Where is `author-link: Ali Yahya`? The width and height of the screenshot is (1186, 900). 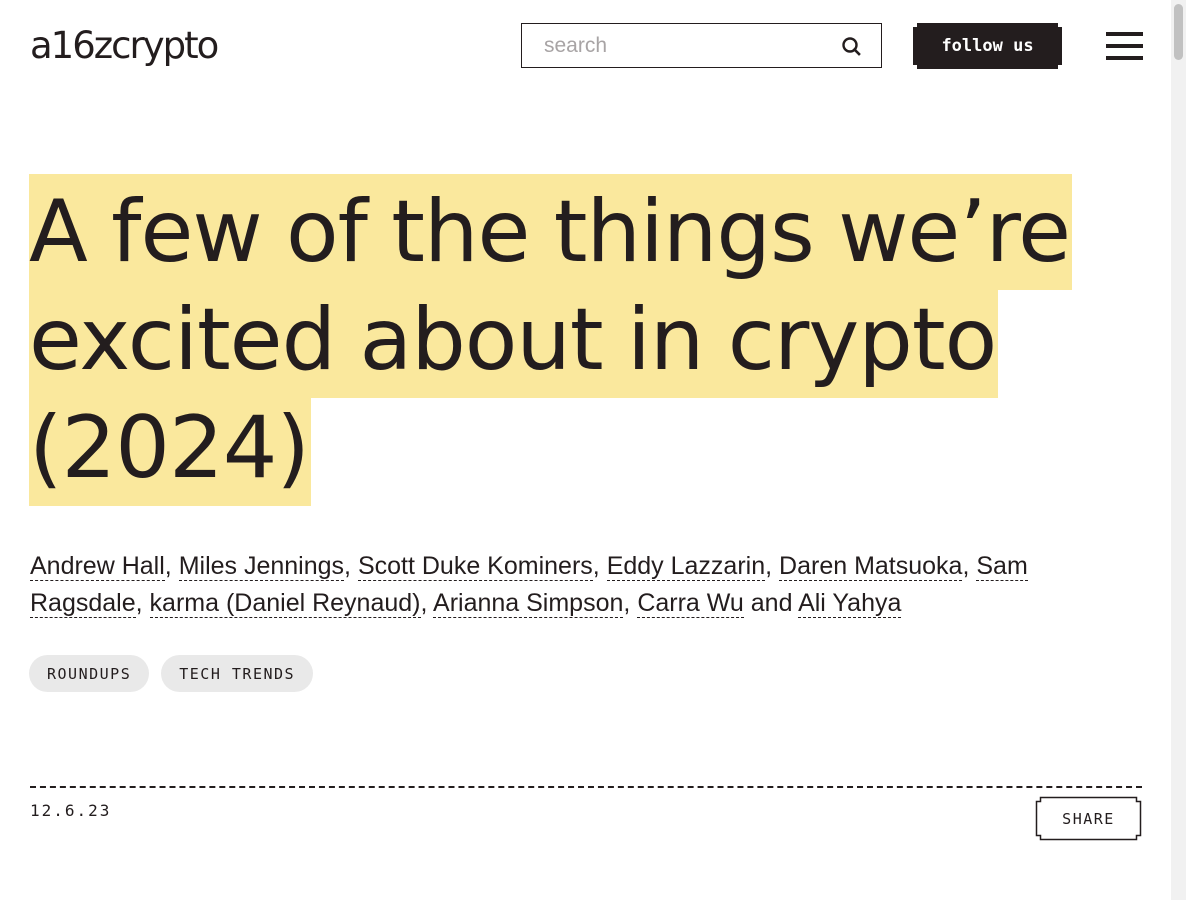 author-link: Ali Yahya is located at coordinates (850, 603).